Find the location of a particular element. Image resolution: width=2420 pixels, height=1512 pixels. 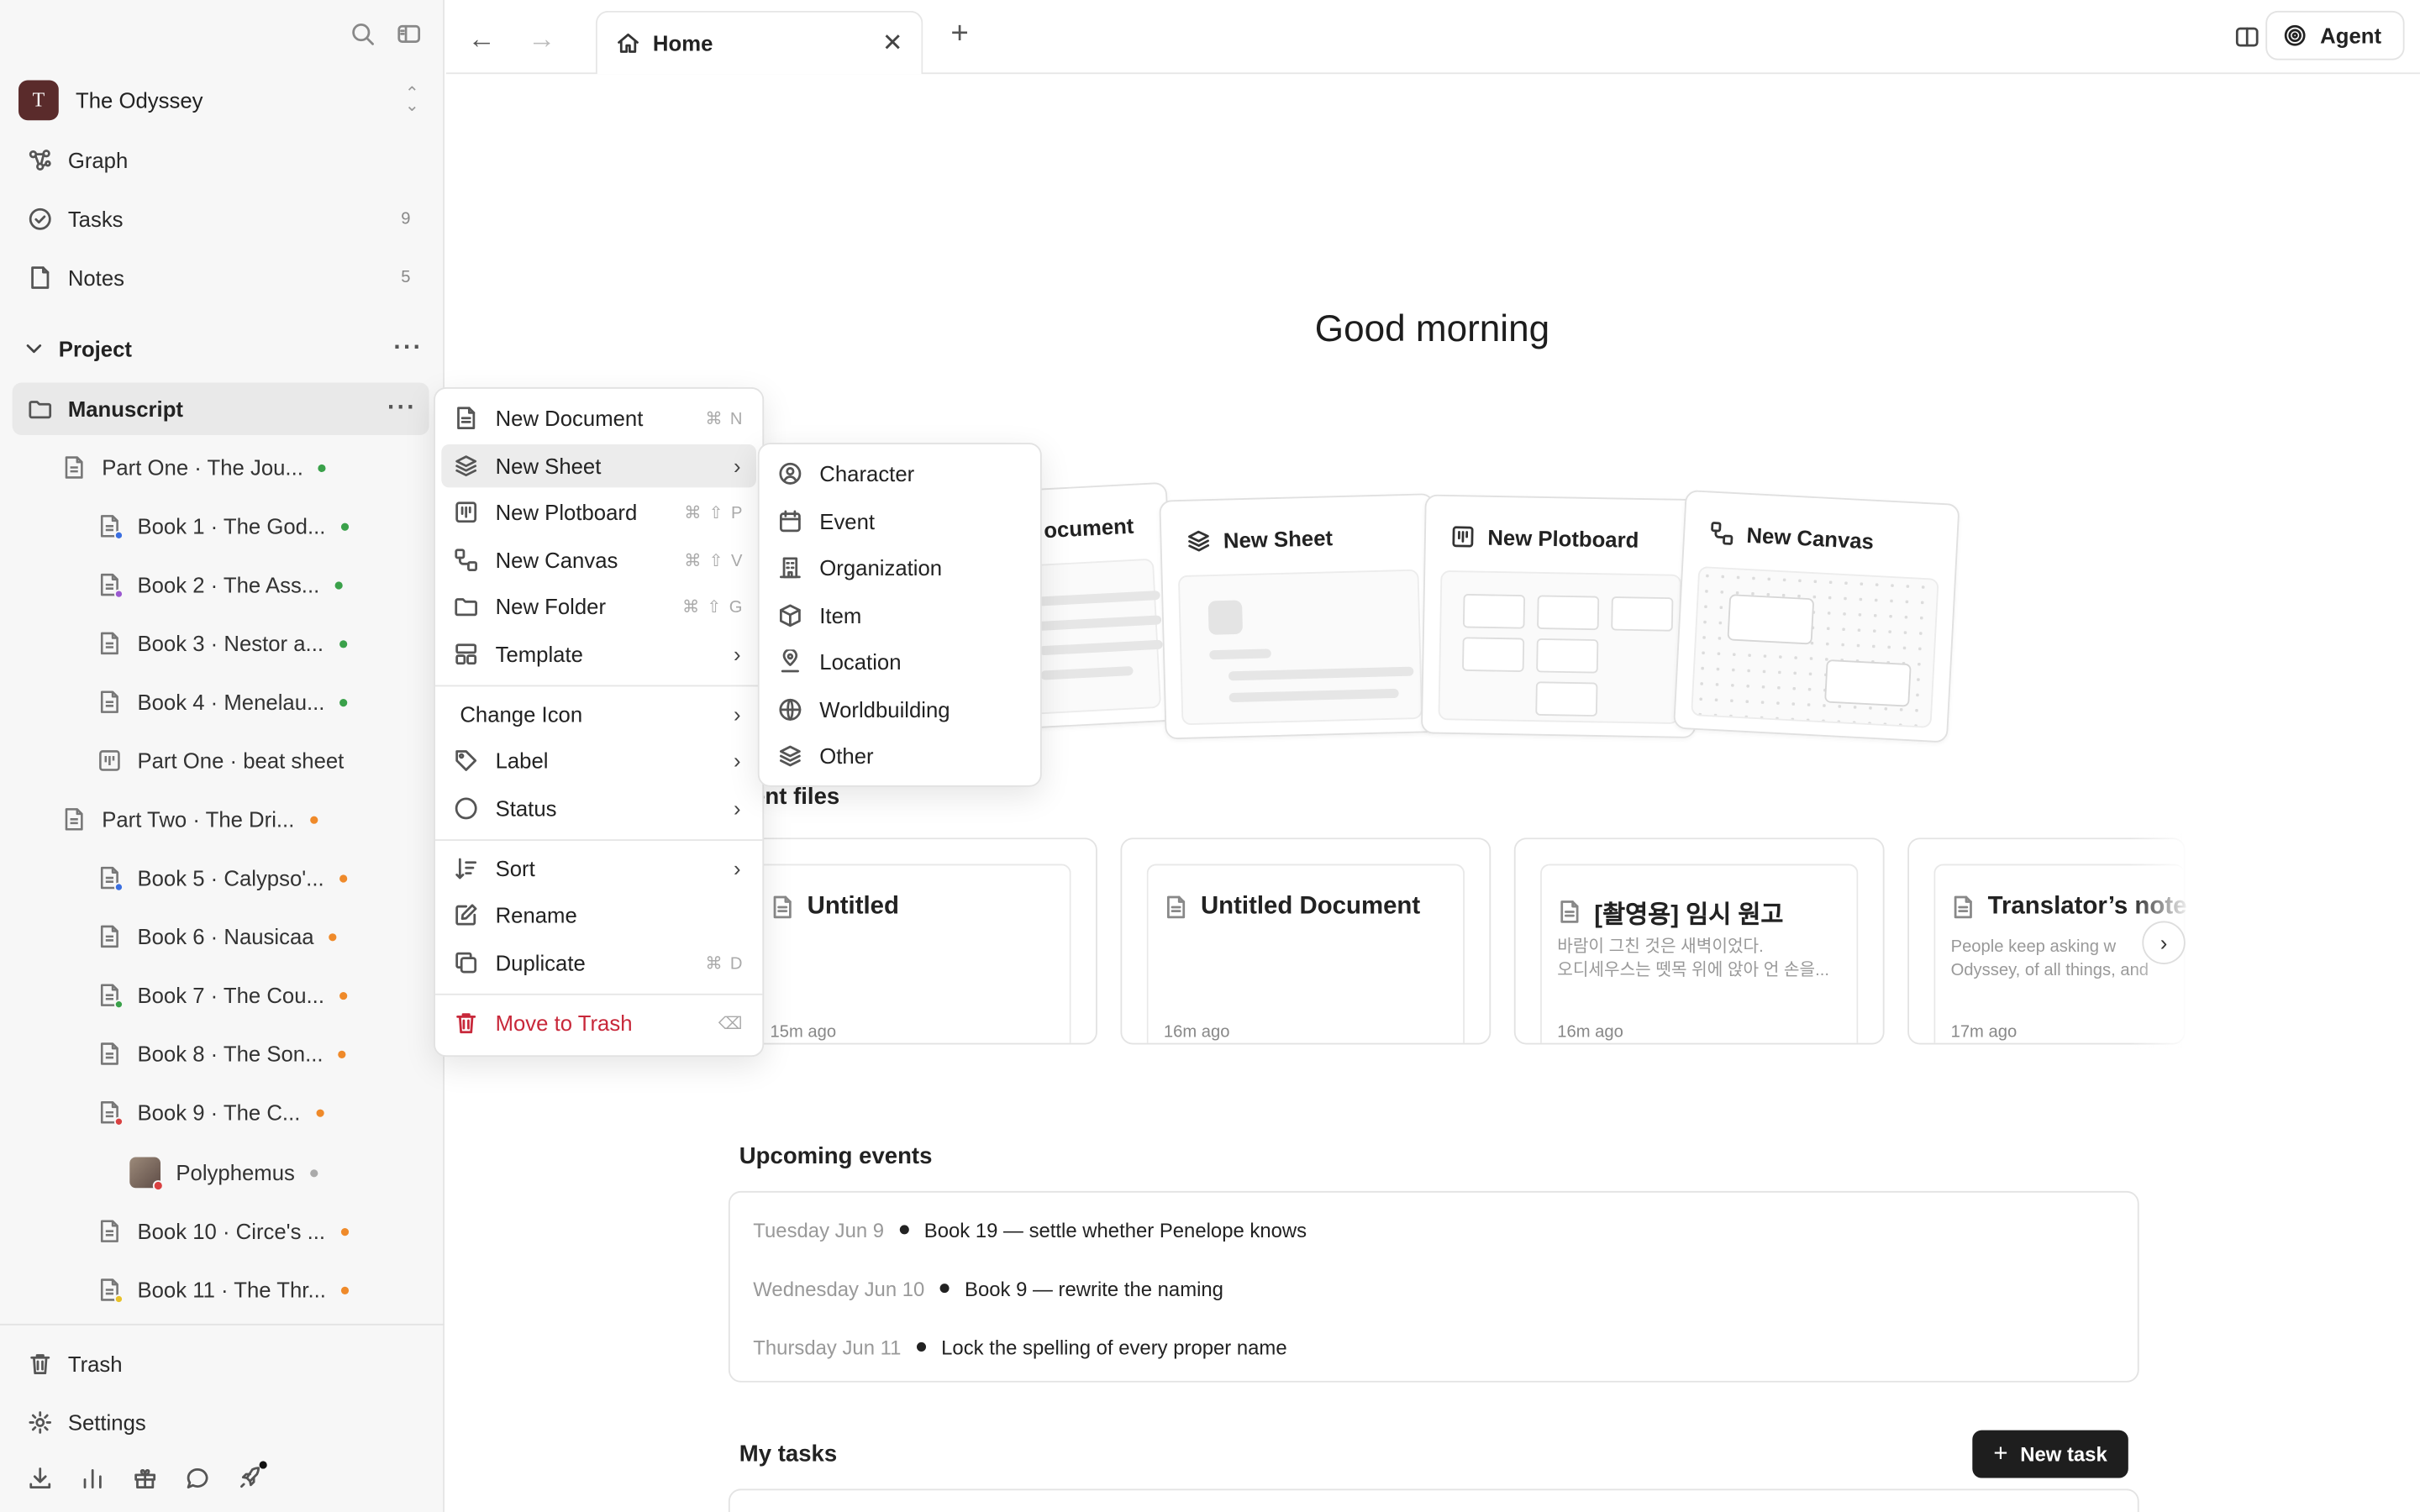

tree-item-label: Manuscript is located at coordinates (125, 409).